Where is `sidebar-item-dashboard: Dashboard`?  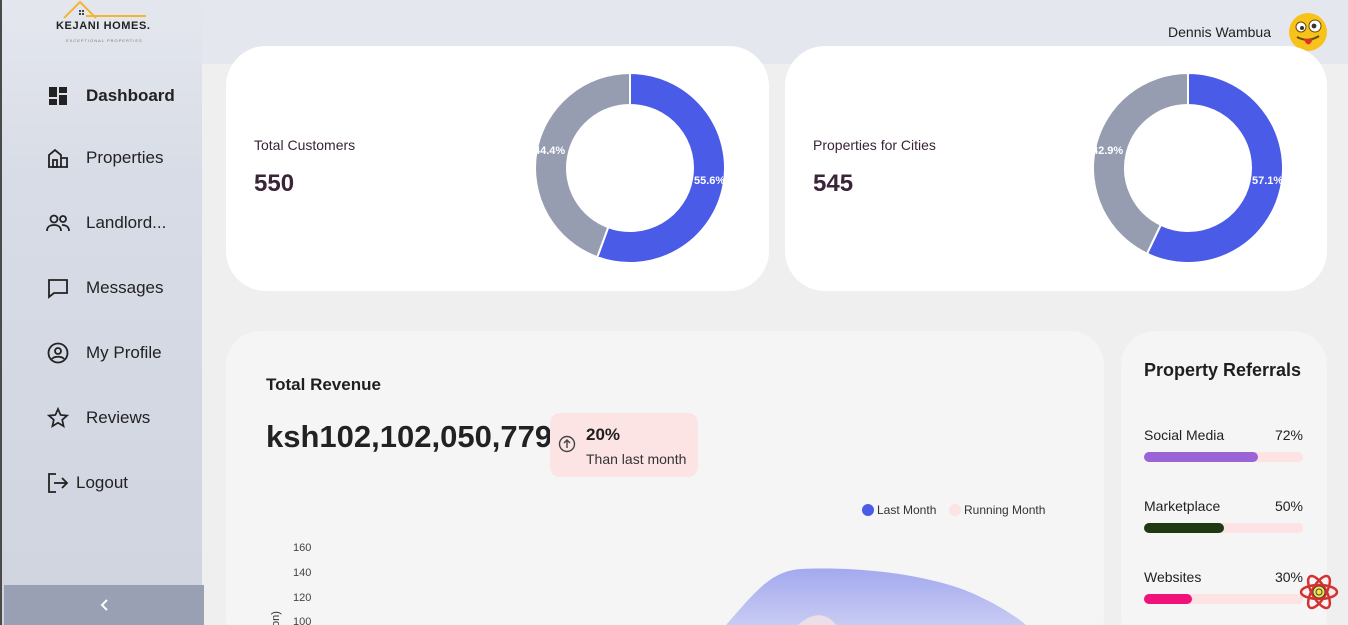 sidebar-item-dashboard: Dashboard is located at coordinates (110, 96).